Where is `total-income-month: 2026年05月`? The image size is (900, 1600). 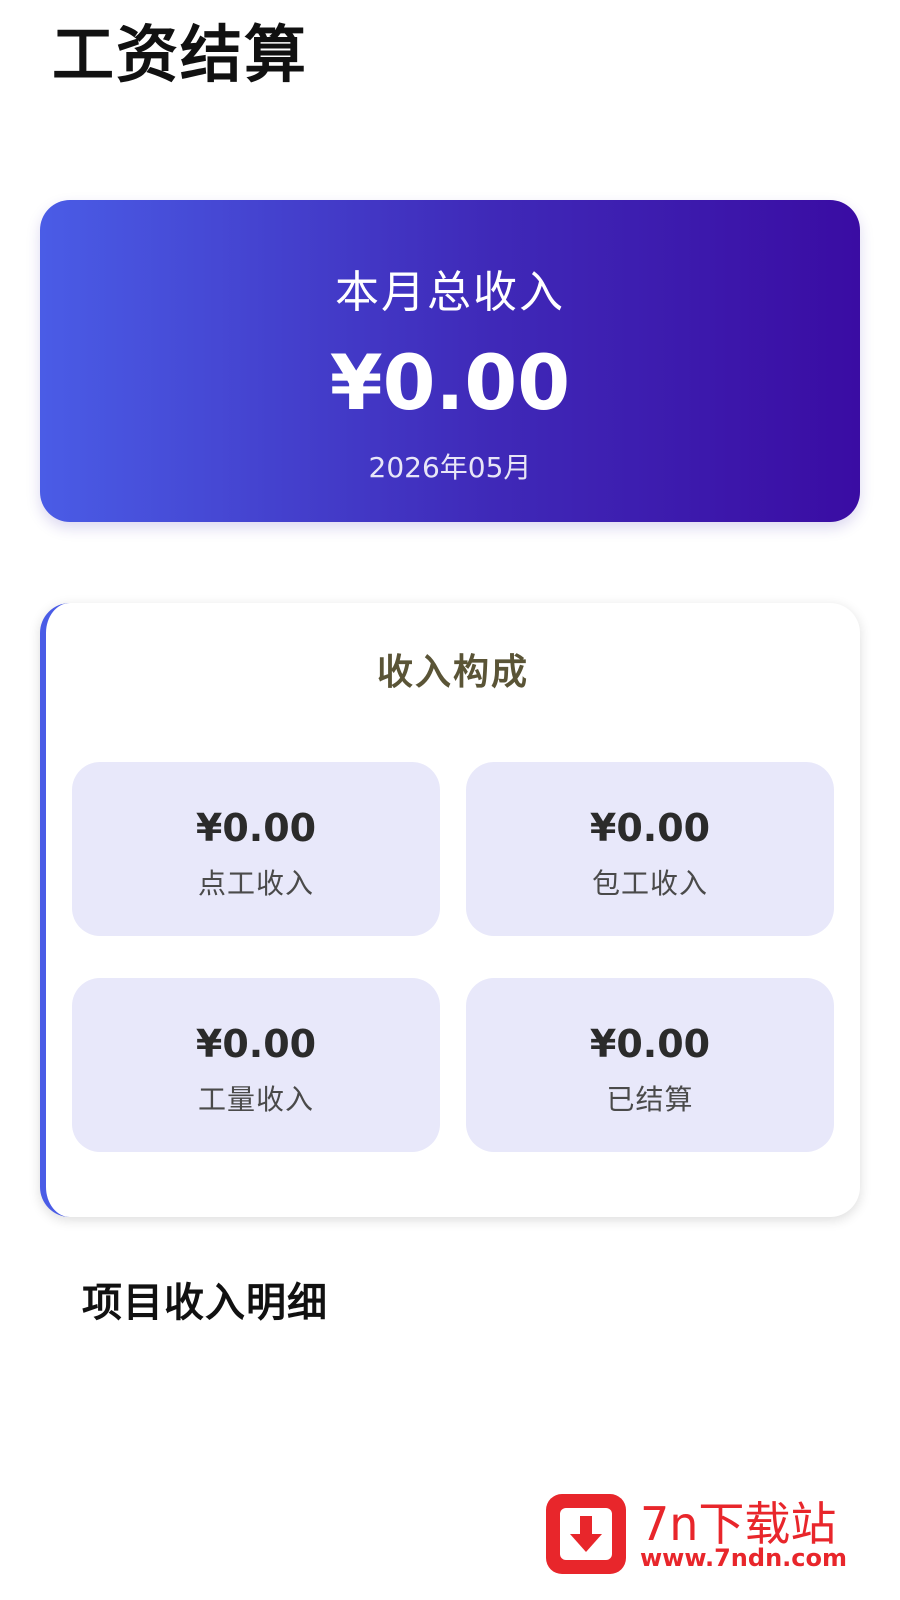
total-income-month: 2026年05月 is located at coordinates (450, 467).